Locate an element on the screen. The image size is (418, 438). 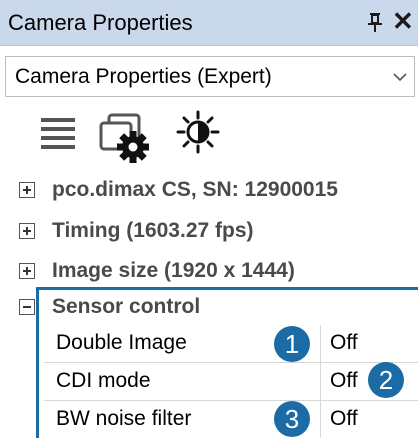
tree-group-camera: pco.dimax CS, SN: 12900015 is located at coordinates (209, 190).